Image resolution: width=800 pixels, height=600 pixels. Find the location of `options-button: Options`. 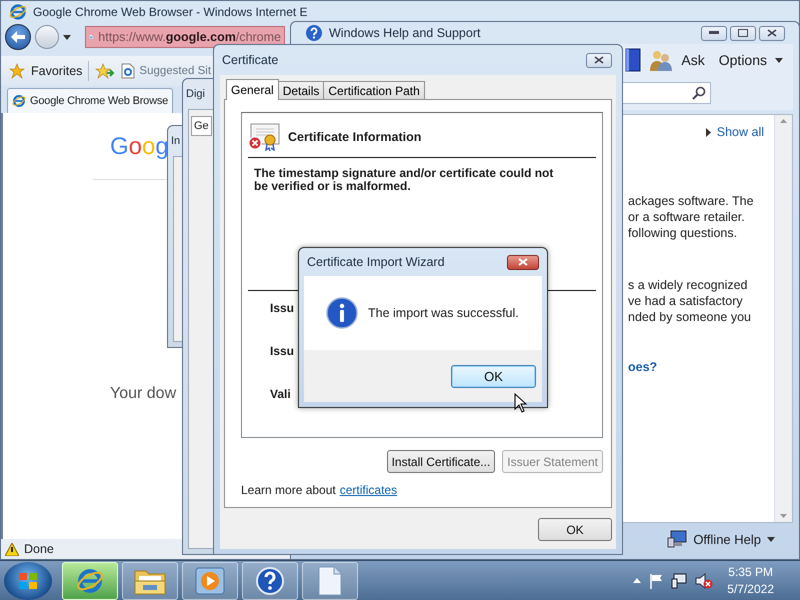

options-button: Options is located at coordinates (750, 60).